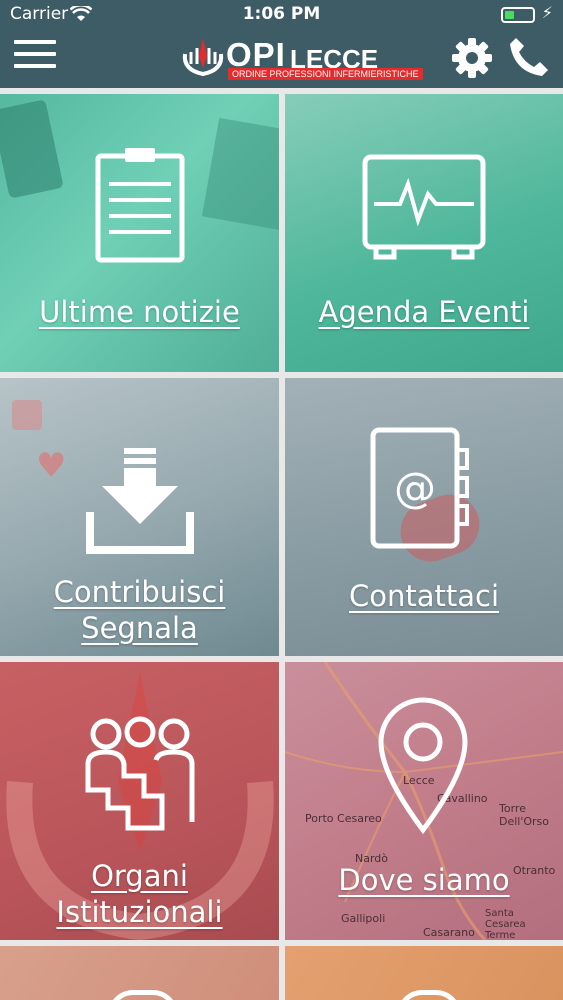 This screenshot has height=1000, width=563. What do you see at coordinates (424, 880) in the screenshot?
I see `tile-label: Dove siamo` at bounding box center [424, 880].